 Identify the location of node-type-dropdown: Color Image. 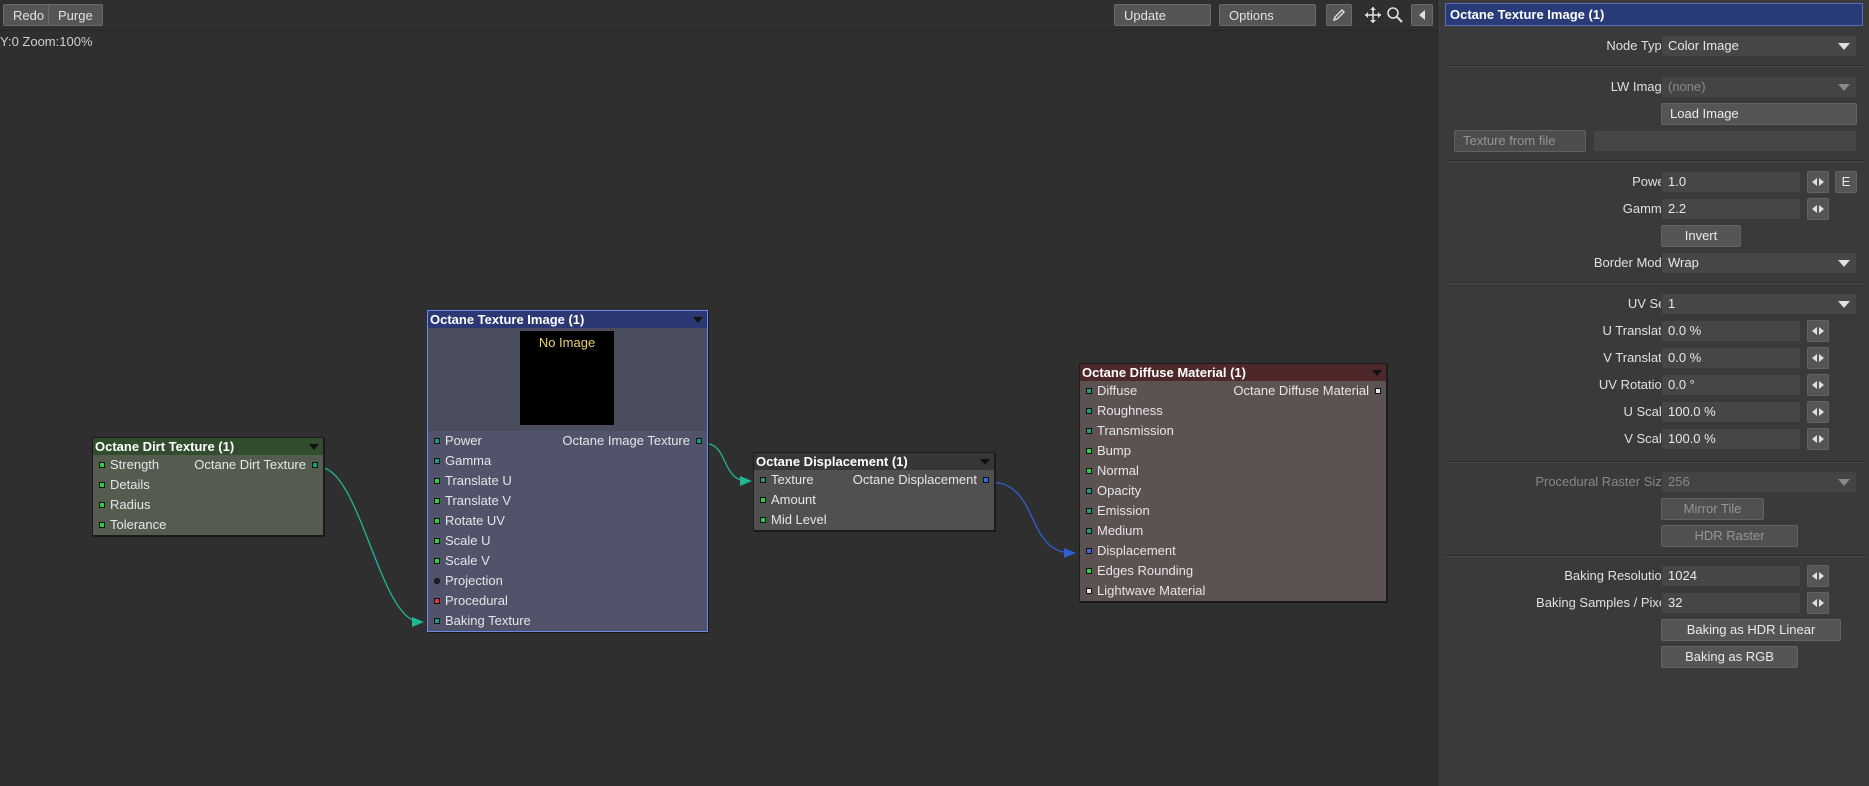
(1759, 46).